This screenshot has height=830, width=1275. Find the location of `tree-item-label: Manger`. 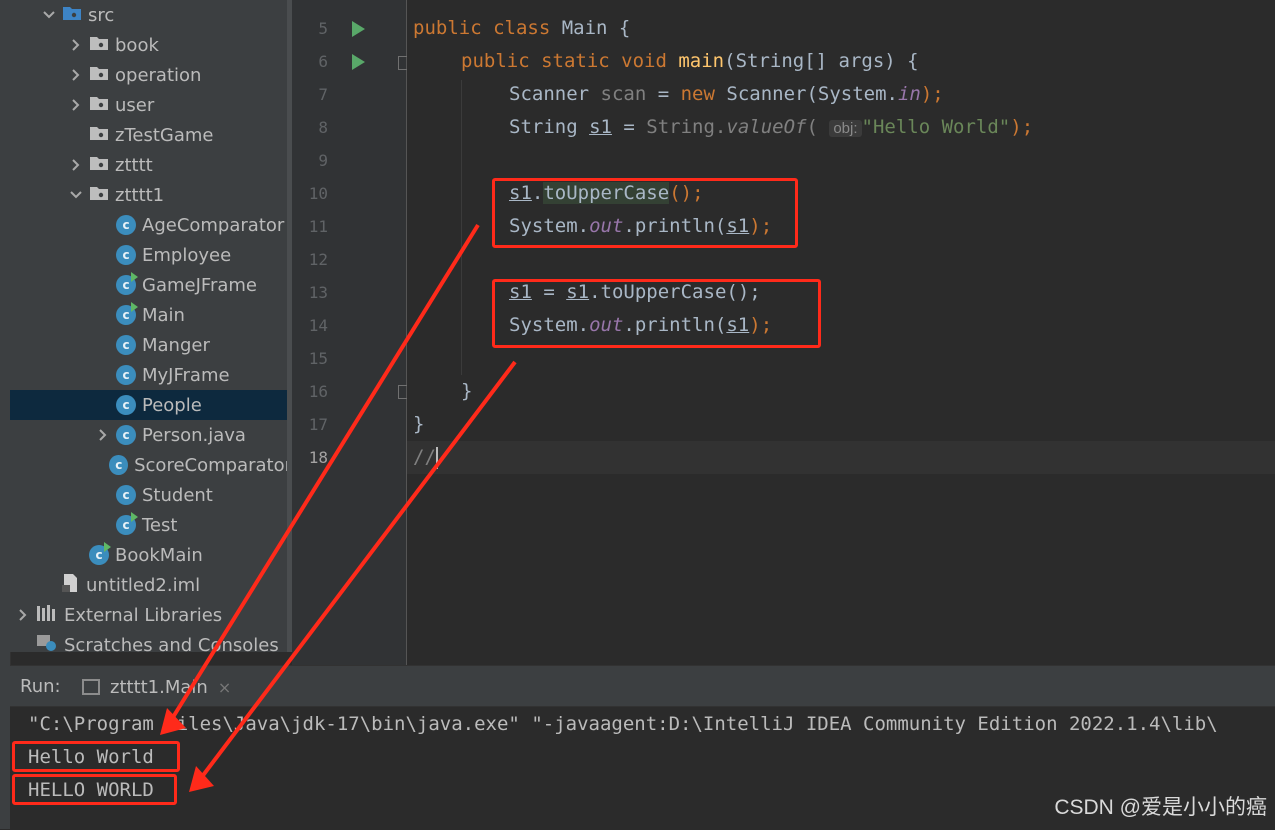

tree-item-label: Manger is located at coordinates (176, 345).